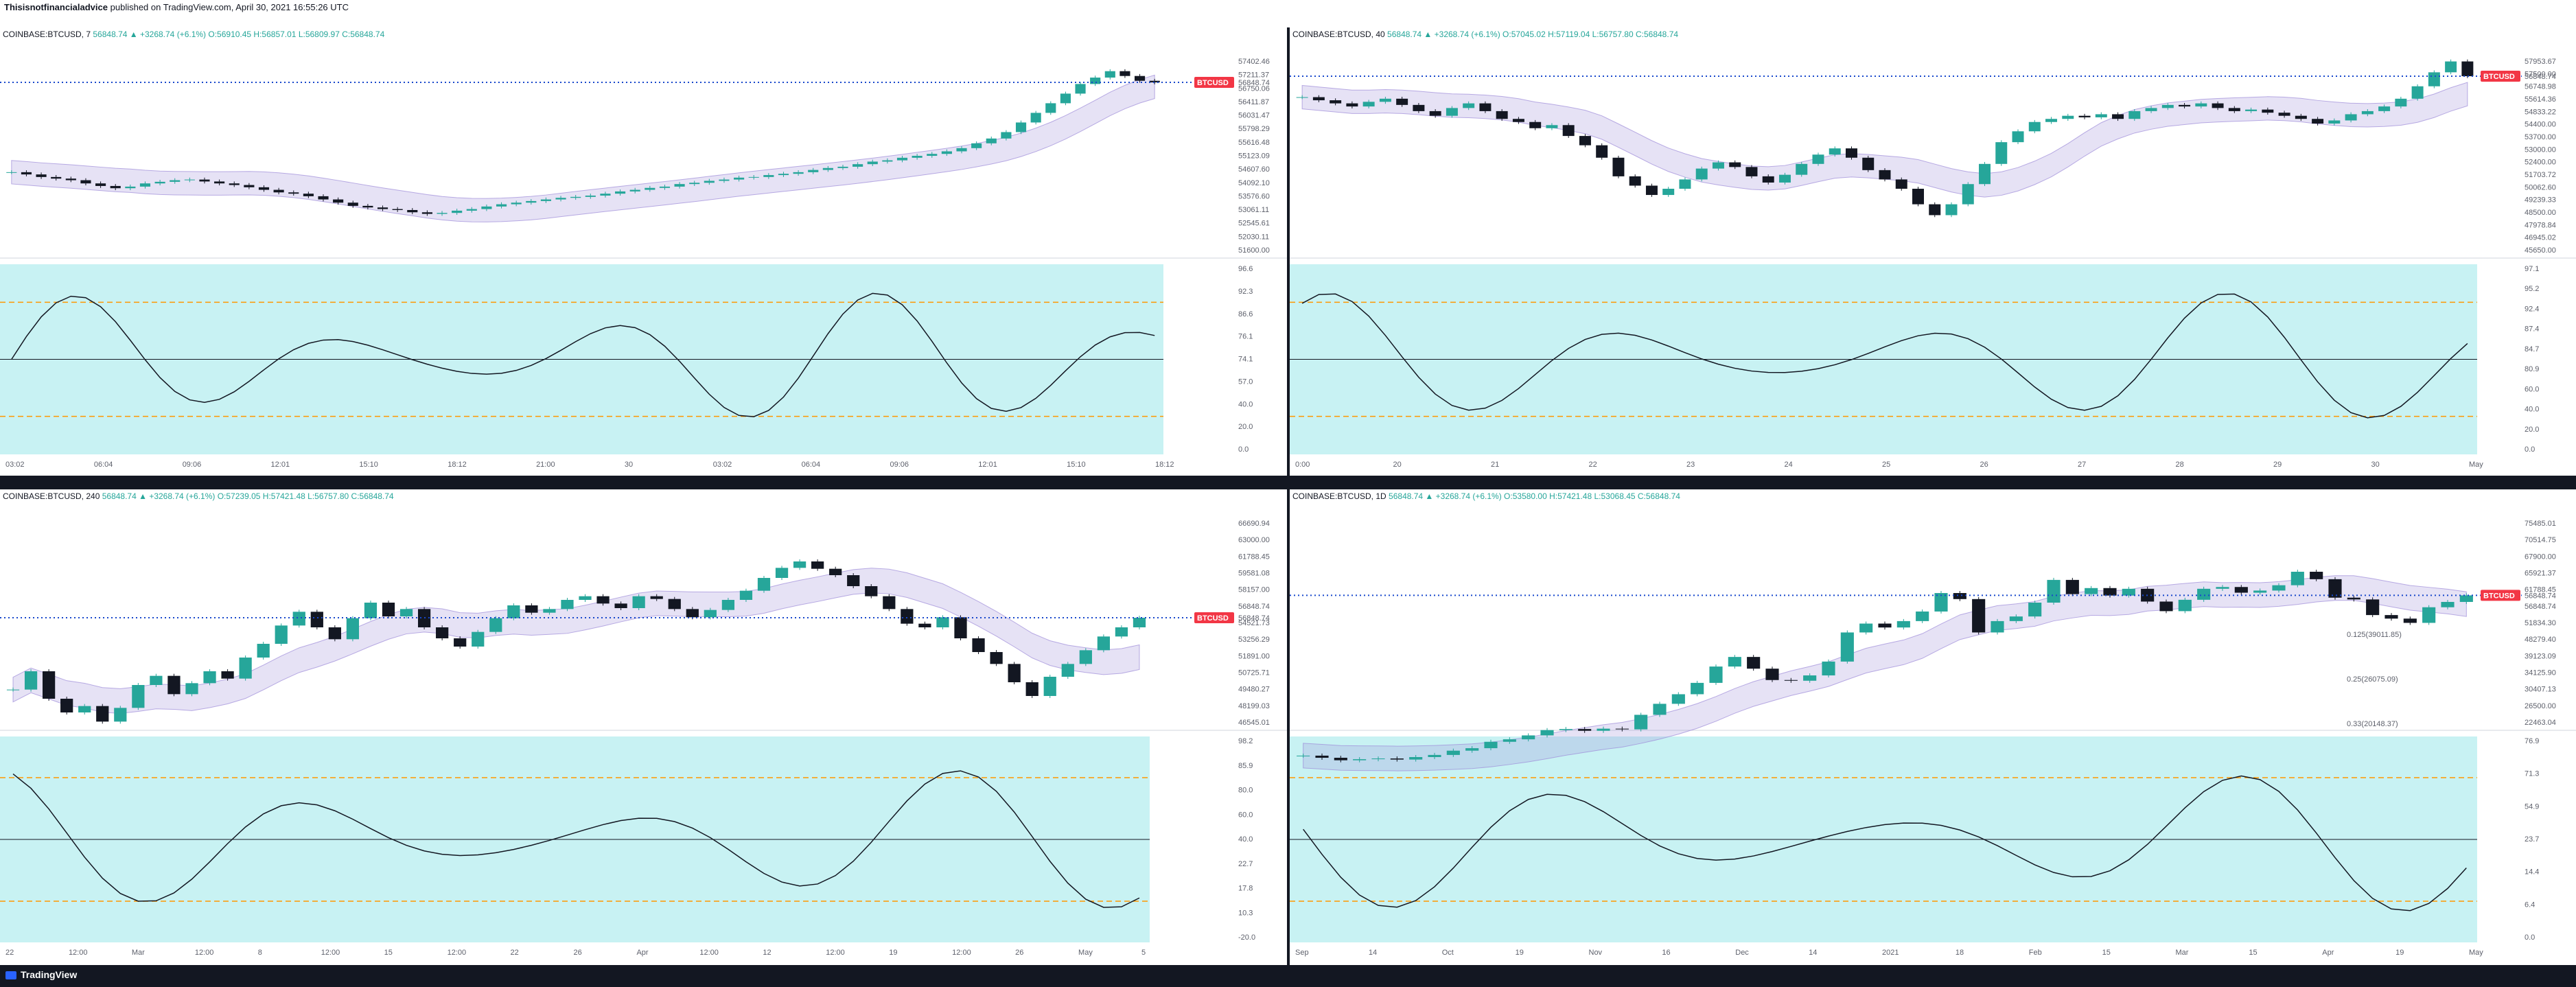 The width and height of the screenshot is (2576, 987). Describe the element at coordinates (2540, 87) in the screenshot. I see `price-axis-label: 56748.98` at that location.